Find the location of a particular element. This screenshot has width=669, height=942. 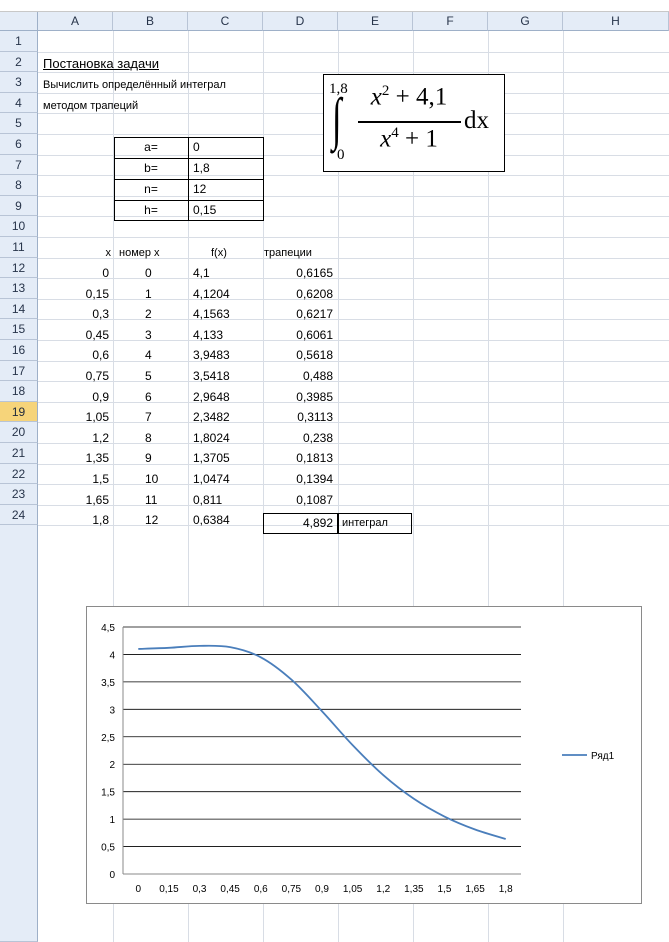

cell-fx: 4,1563 is located at coordinates (211, 314).